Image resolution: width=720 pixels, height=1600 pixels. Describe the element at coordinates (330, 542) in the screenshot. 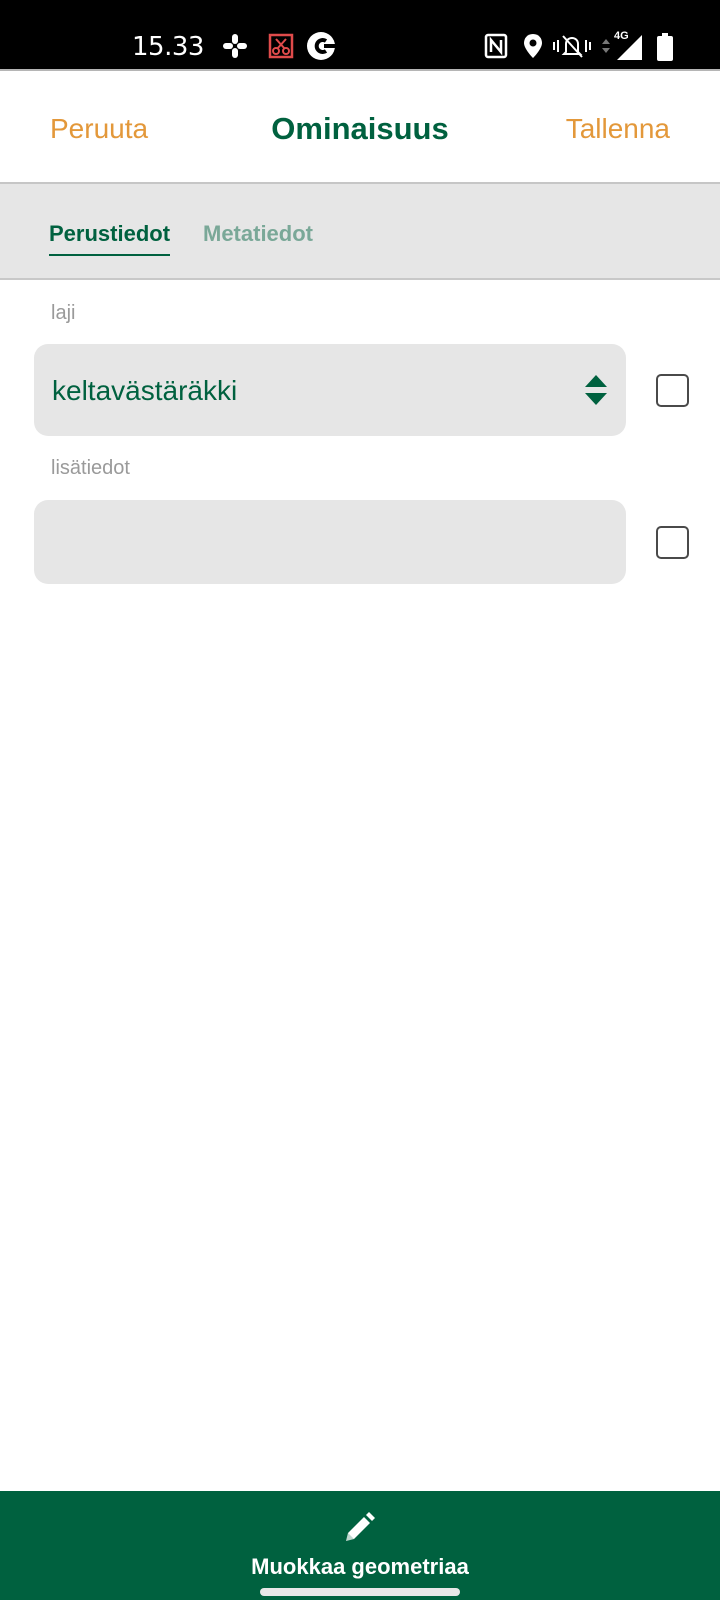

I see `lisatiedot-input` at that location.